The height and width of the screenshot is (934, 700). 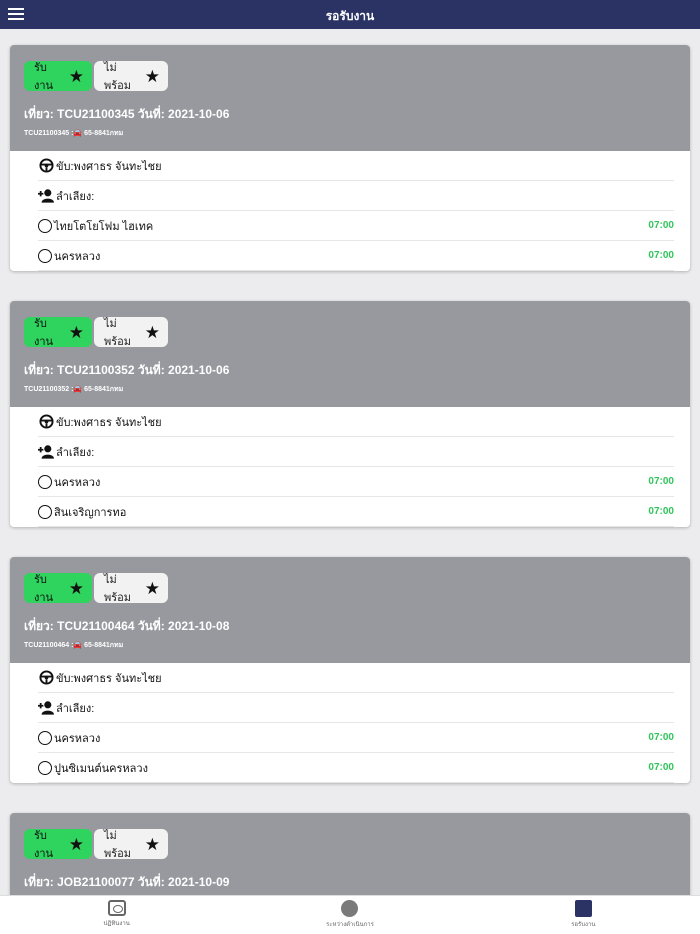 I want to click on trip-info: เที่ยว: TCU21100464 วันที่: 2021-10-08, so click(x=127, y=626).